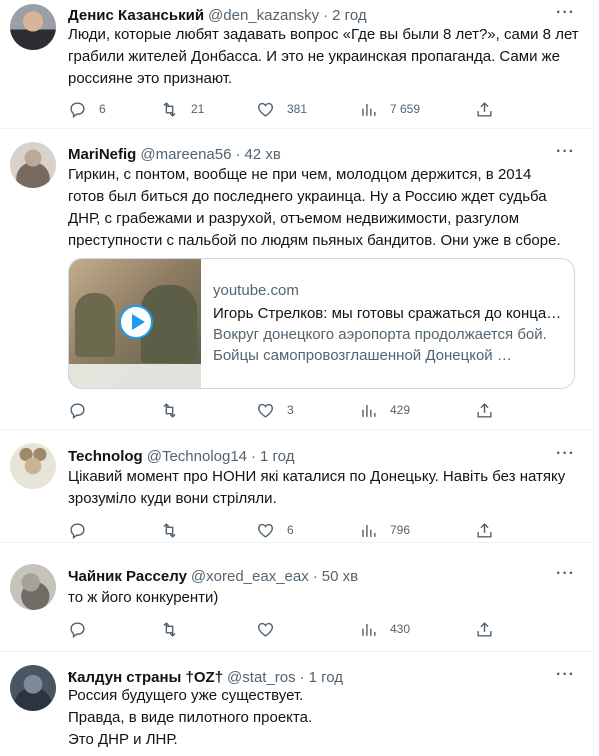 The width and height of the screenshot is (599, 756). What do you see at coordinates (340, 576) in the screenshot?
I see `timestamp: 50 хв` at bounding box center [340, 576].